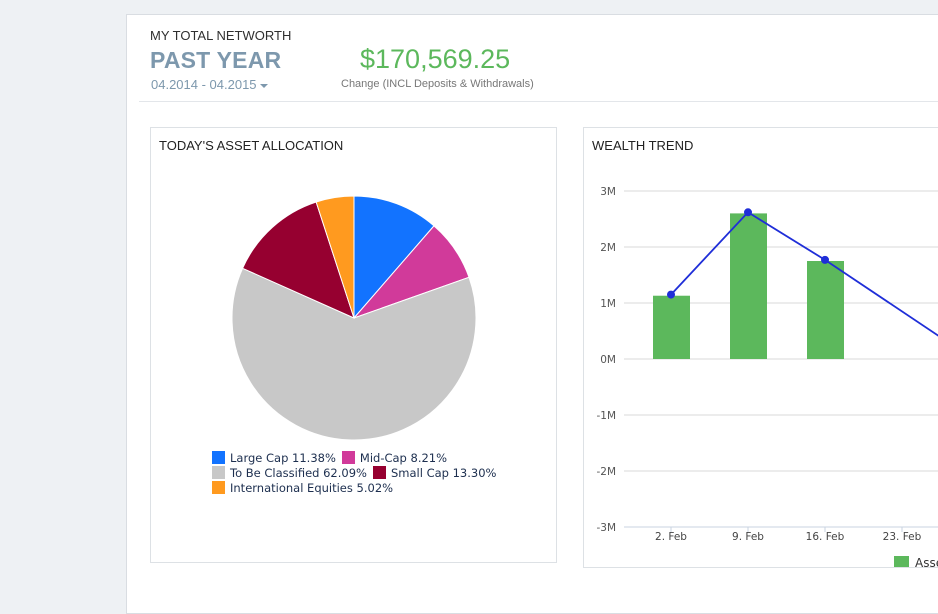  What do you see at coordinates (926, 561) in the screenshot?
I see `legend-label: Asse` at bounding box center [926, 561].